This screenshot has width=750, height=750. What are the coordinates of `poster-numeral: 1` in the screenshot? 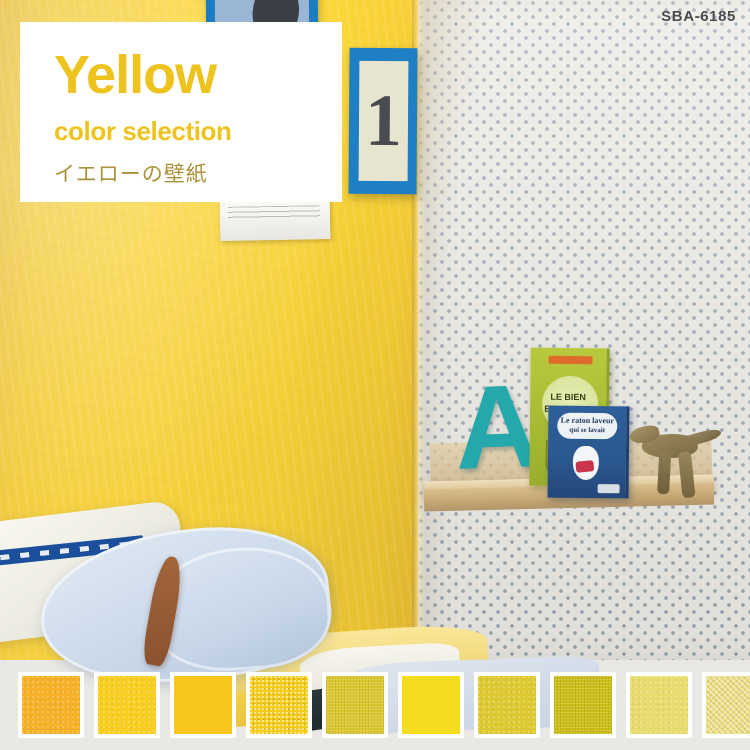 It's located at (383, 121).